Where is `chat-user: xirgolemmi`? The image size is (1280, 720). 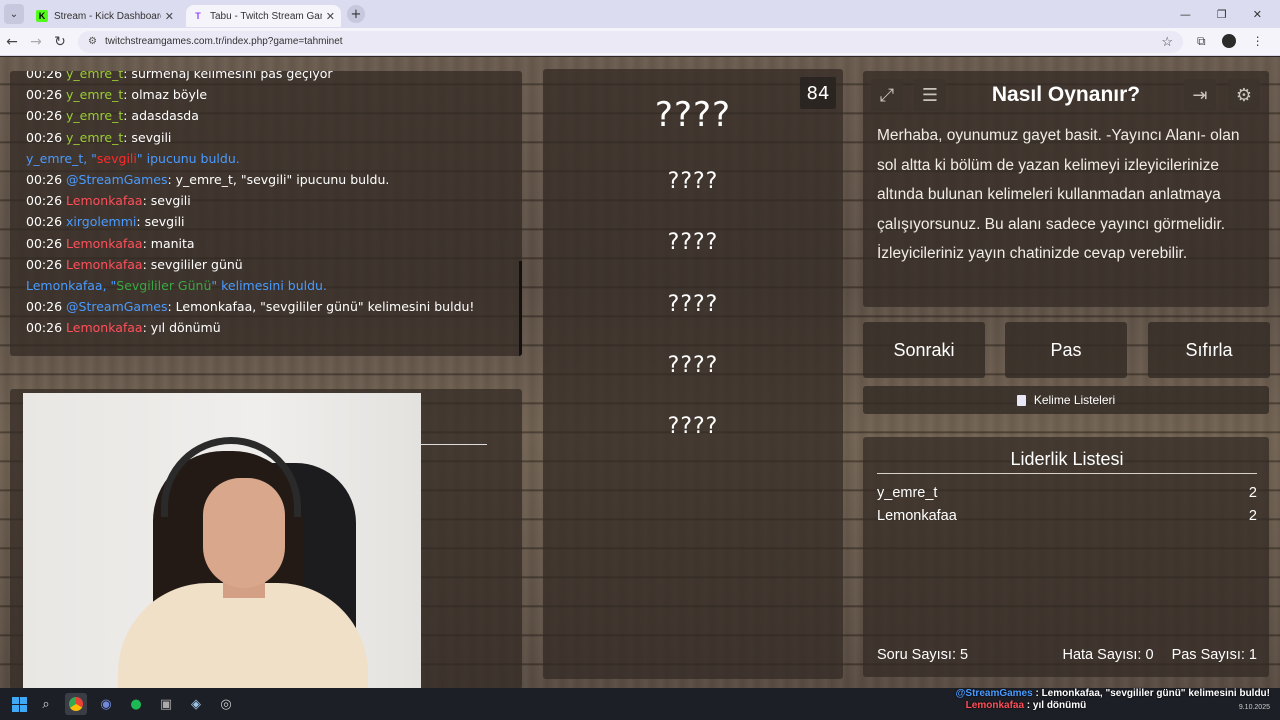 chat-user: xirgolemmi is located at coordinates (101, 221).